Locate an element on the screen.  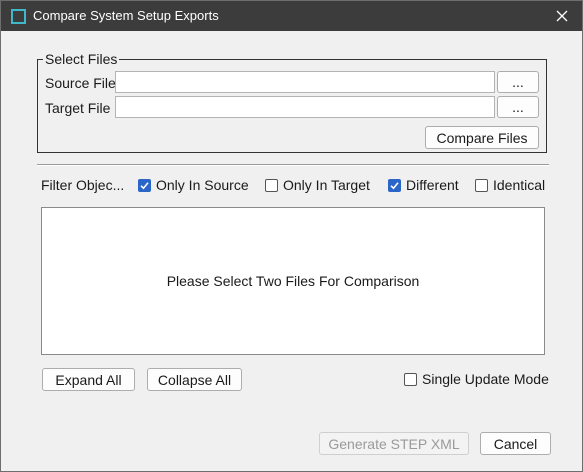
source-file-label: Source File is located at coordinates (80, 83).